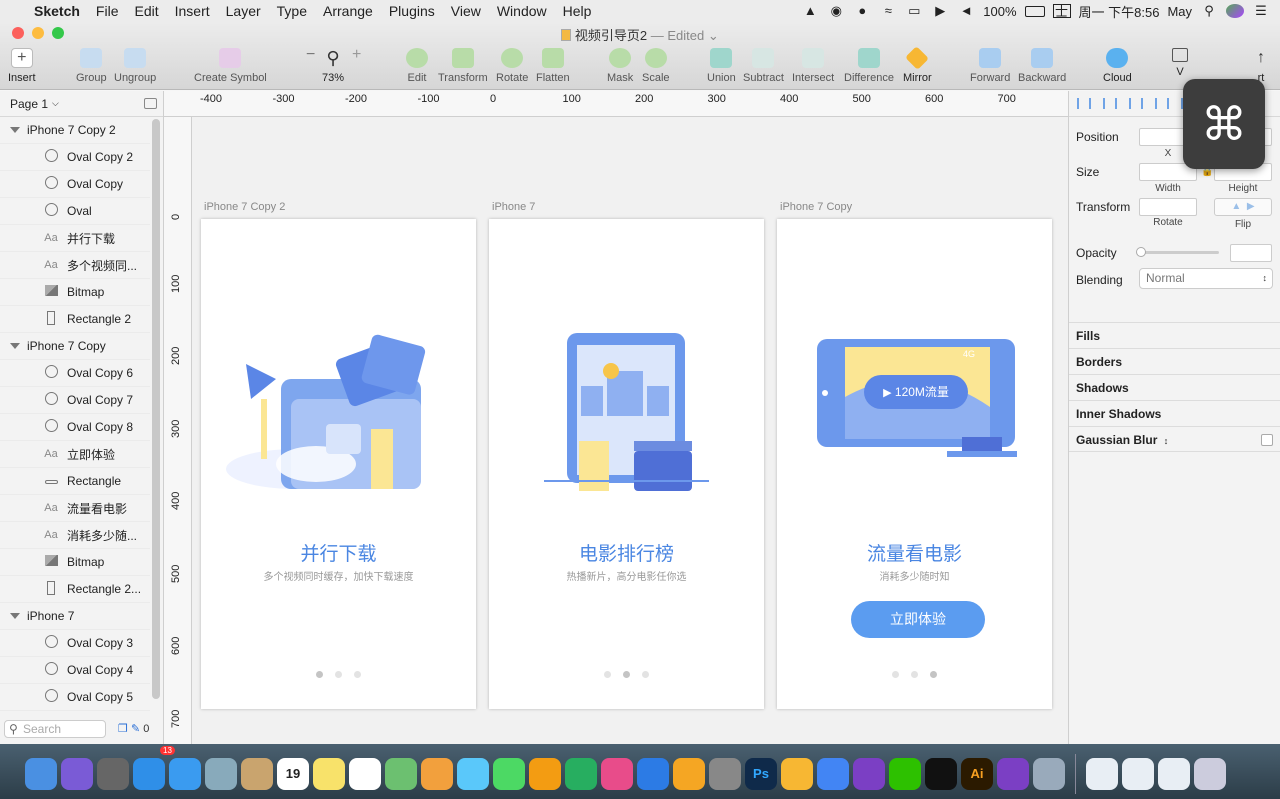 The height and width of the screenshot is (799, 1280). I want to click on artboard-data-movie: ▶ 120M流量 4G 流量看电影 消耗多少随时知 立即体验, so click(914, 464).